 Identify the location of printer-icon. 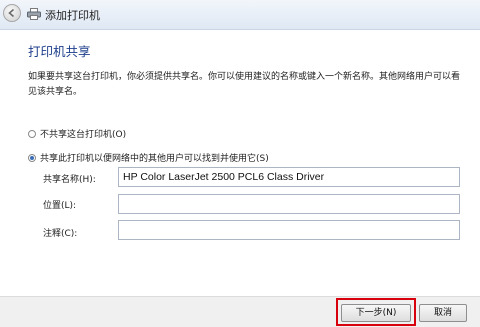
(34, 14).